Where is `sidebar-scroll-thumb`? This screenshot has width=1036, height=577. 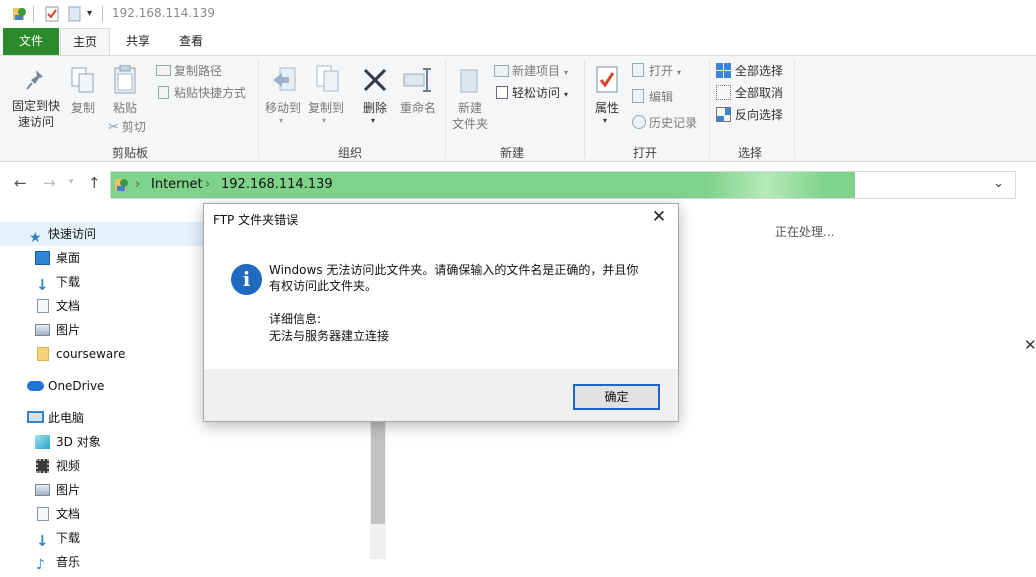 sidebar-scroll-thumb is located at coordinates (378, 472).